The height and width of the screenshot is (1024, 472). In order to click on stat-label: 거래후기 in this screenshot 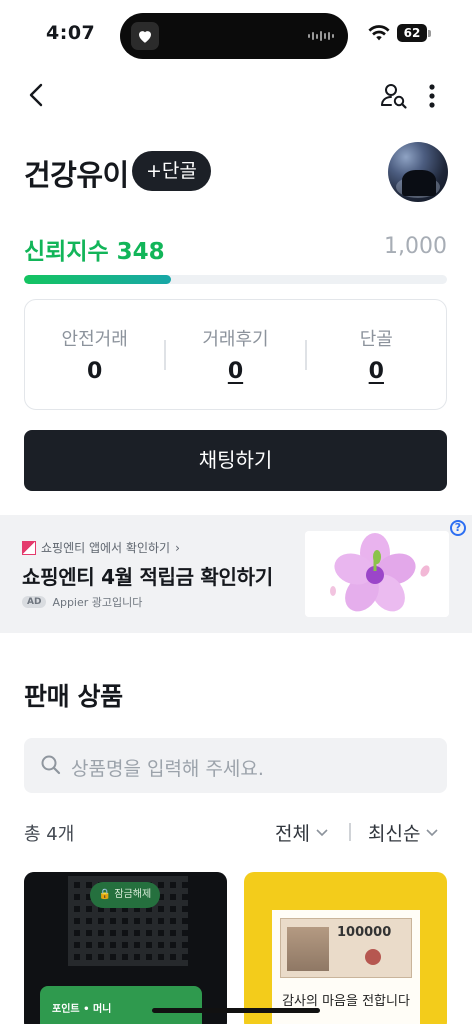, I will do `click(235, 339)`.